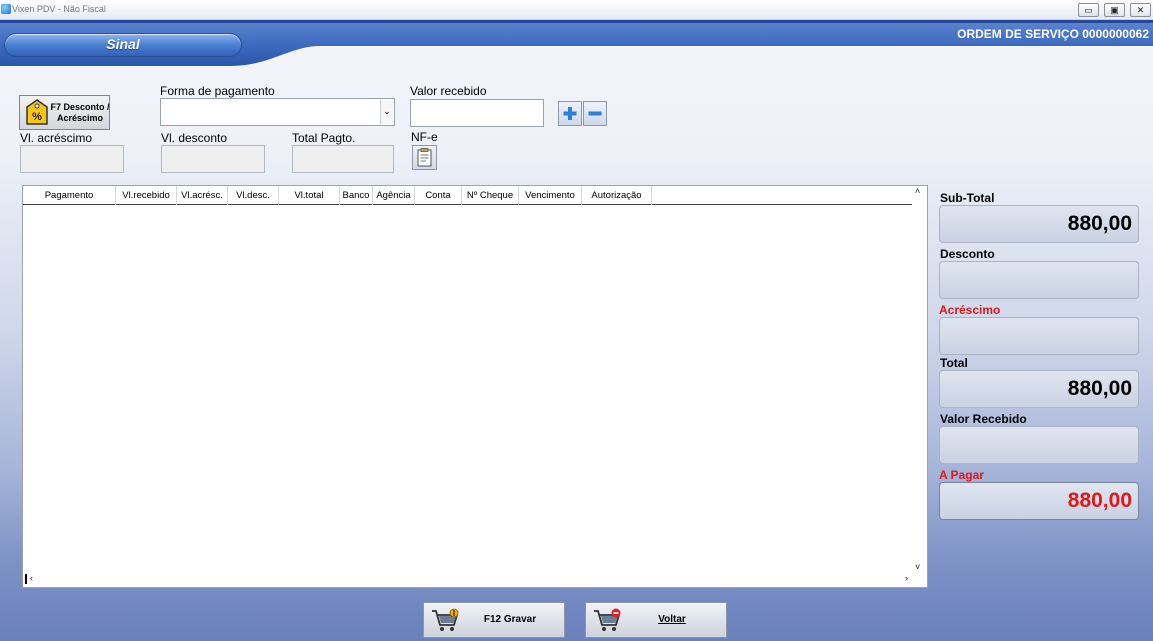  I want to click on nfe-label: NF-e, so click(424, 137).